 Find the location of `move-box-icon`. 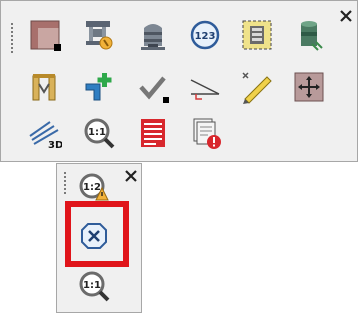

move-box-icon is located at coordinates (309, 87).